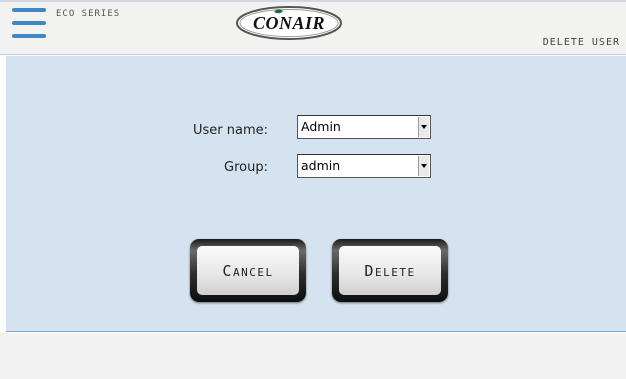 The image size is (626, 379). Describe the element at coordinates (581, 42) in the screenshot. I see `screen-title: DELETE USER` at that location.